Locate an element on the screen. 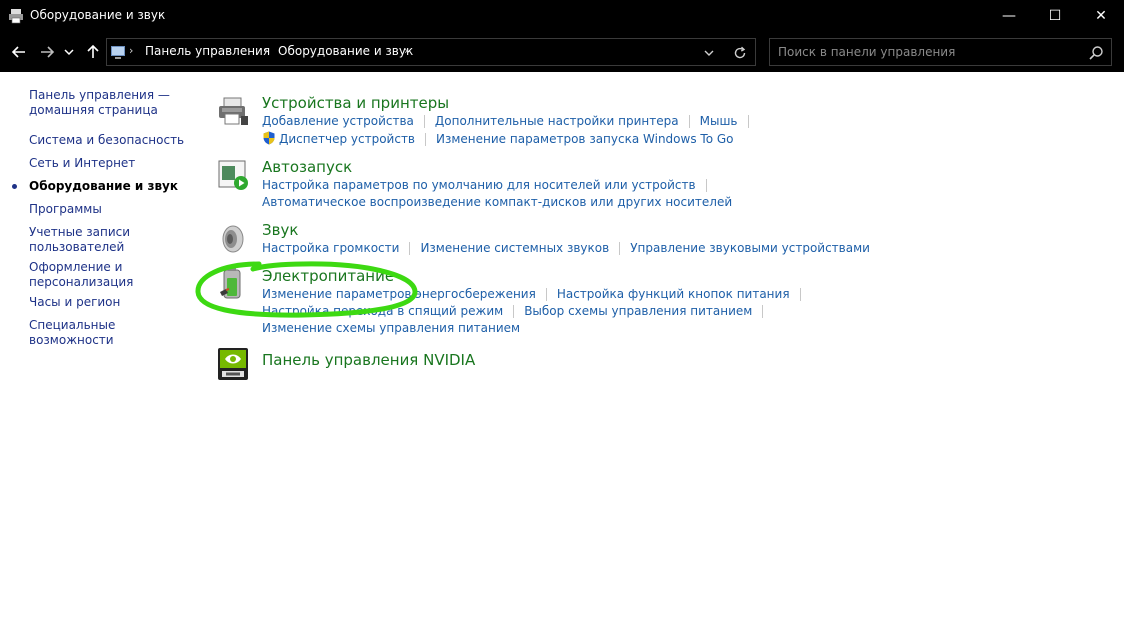  up-button is located at coordinates (93, 52).